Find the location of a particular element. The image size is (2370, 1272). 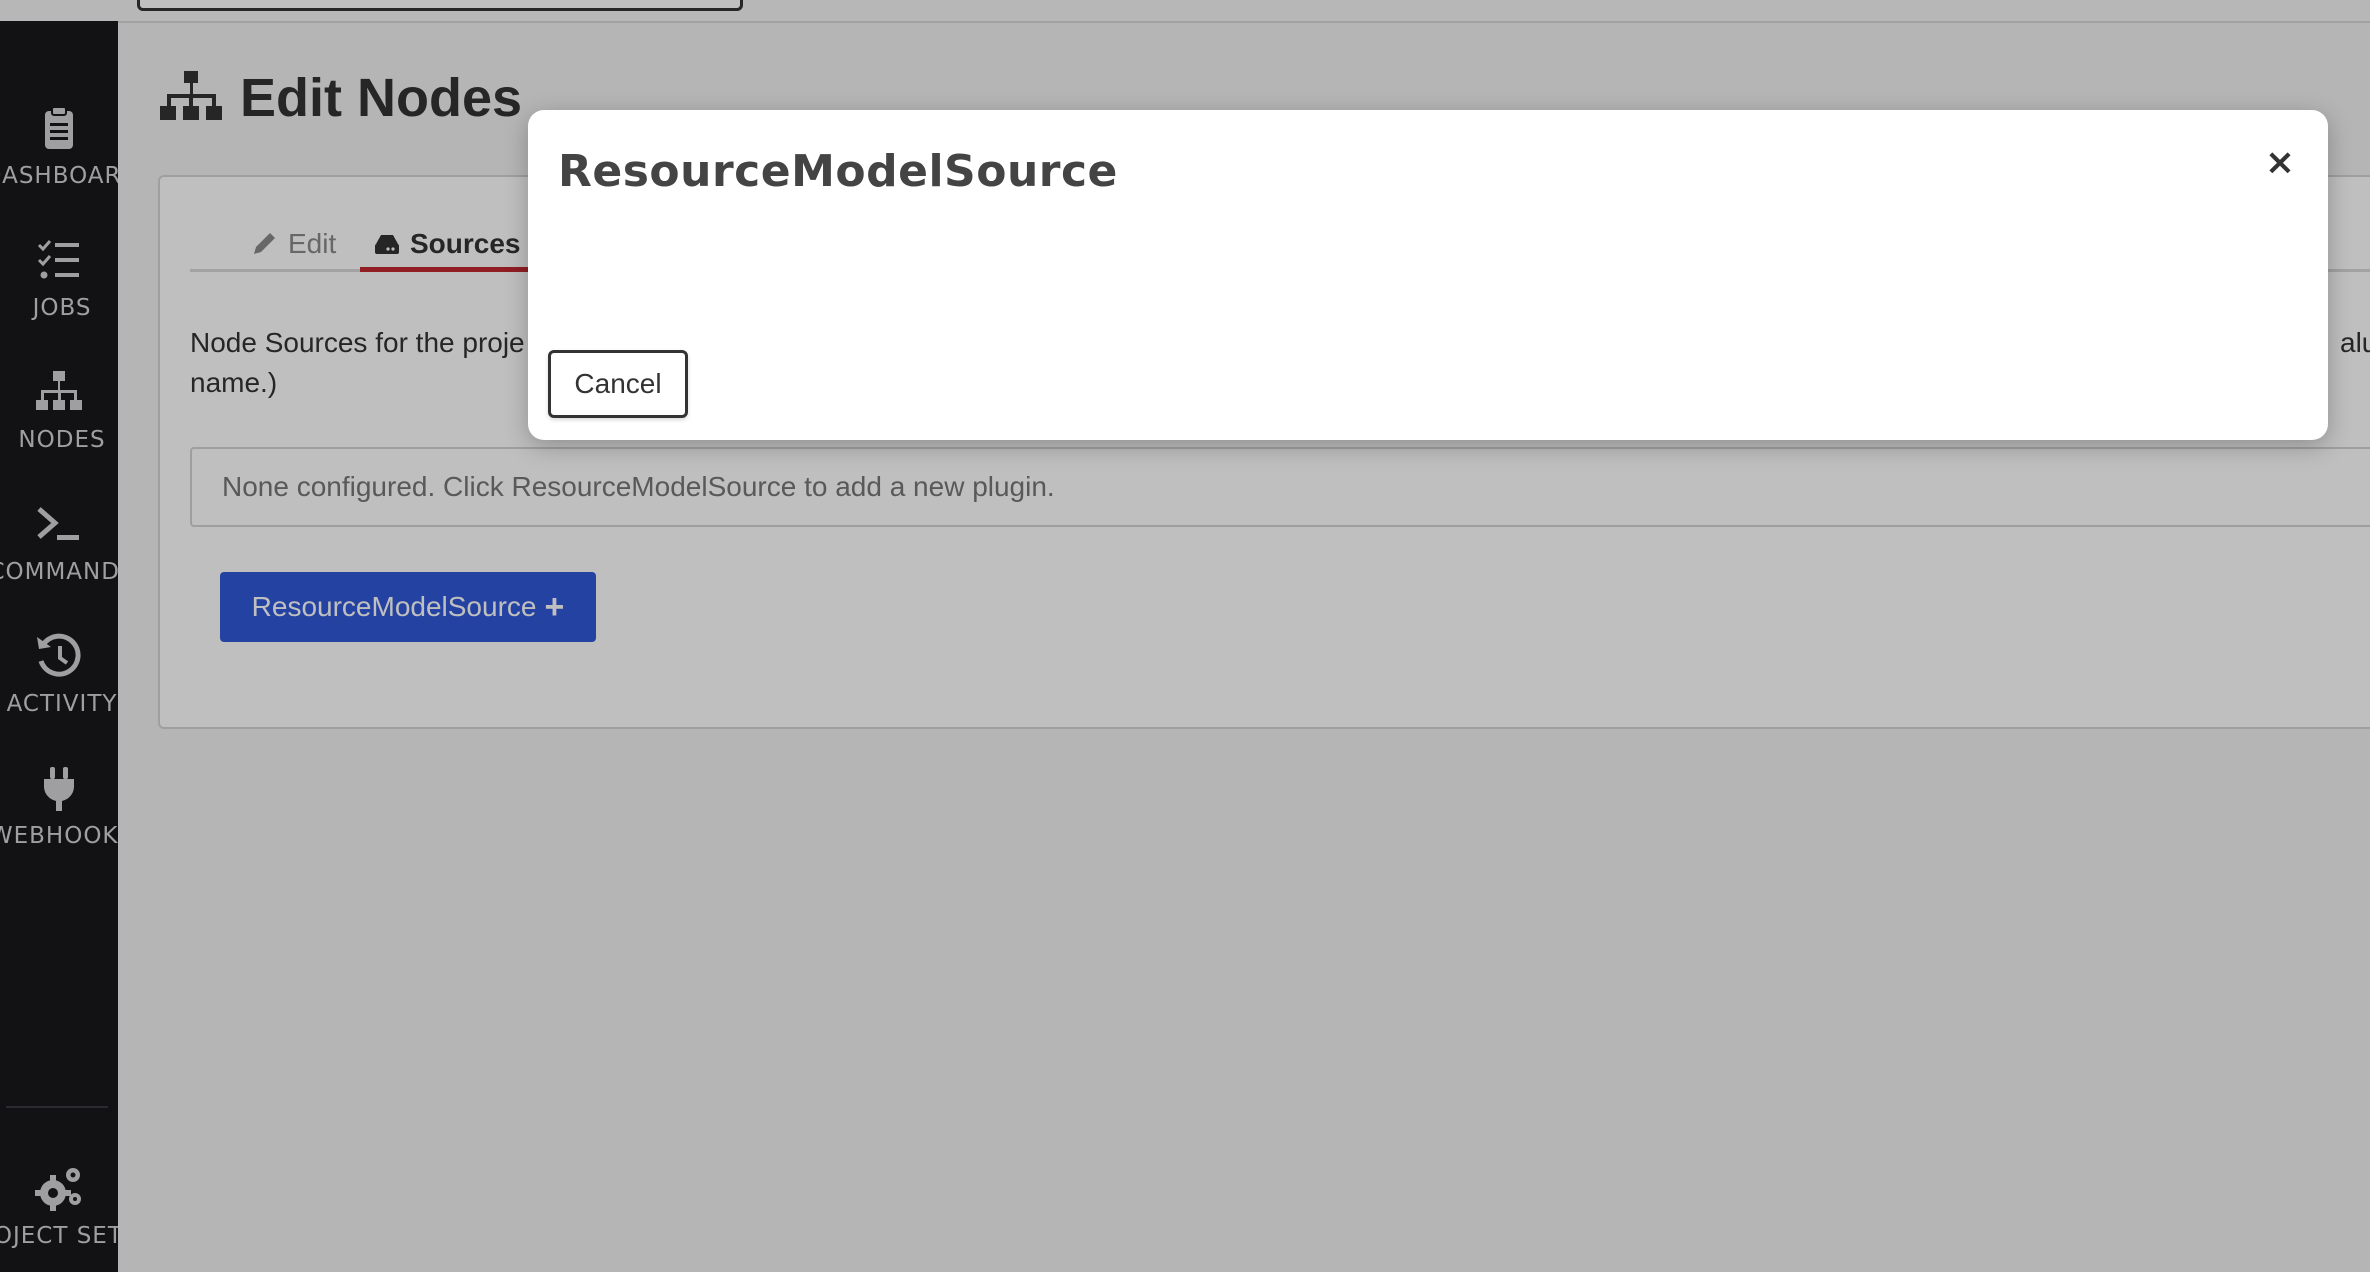

modal-title: ResourceModelSource is located at coordinates (838, 171).